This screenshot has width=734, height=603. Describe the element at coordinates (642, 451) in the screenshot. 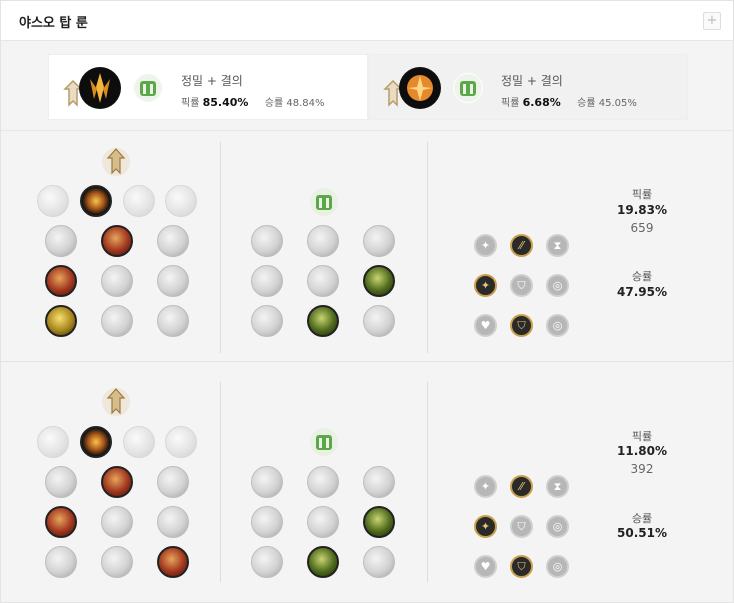

I see `pick-rate: 11.80%` at that location.